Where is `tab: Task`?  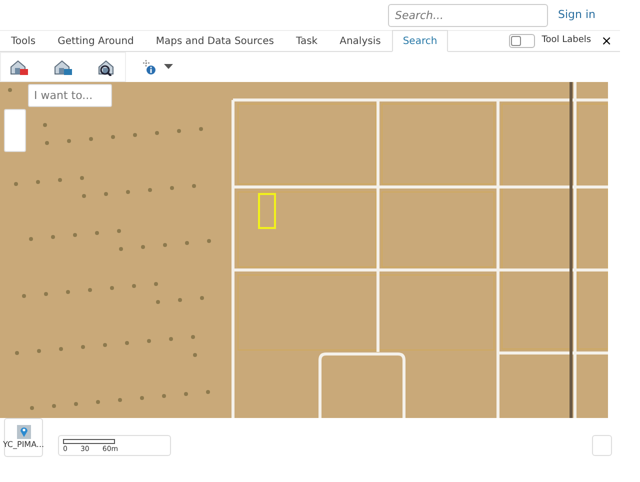 tab: Task is located at coordinates (307, 41).